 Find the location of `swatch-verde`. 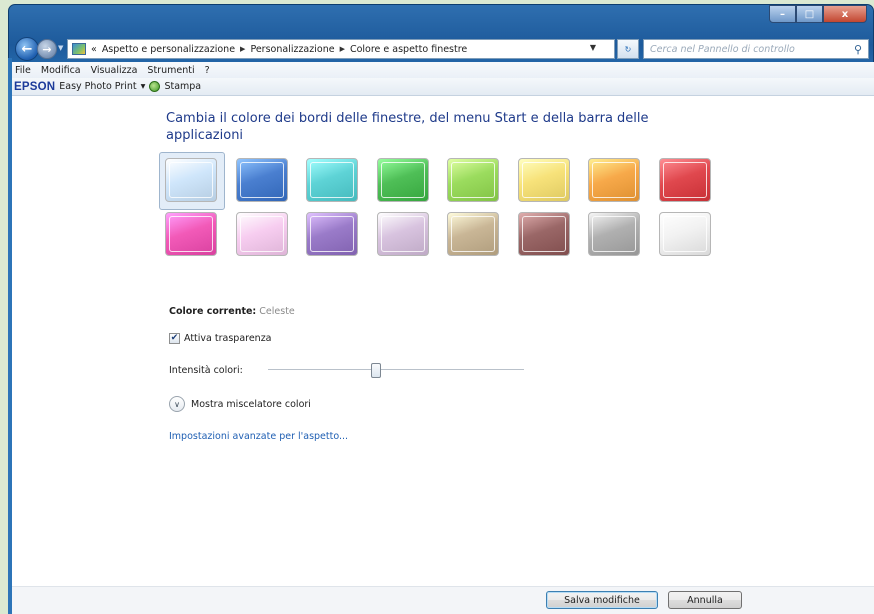

swatch-verde is located at coordinates (402, 180).